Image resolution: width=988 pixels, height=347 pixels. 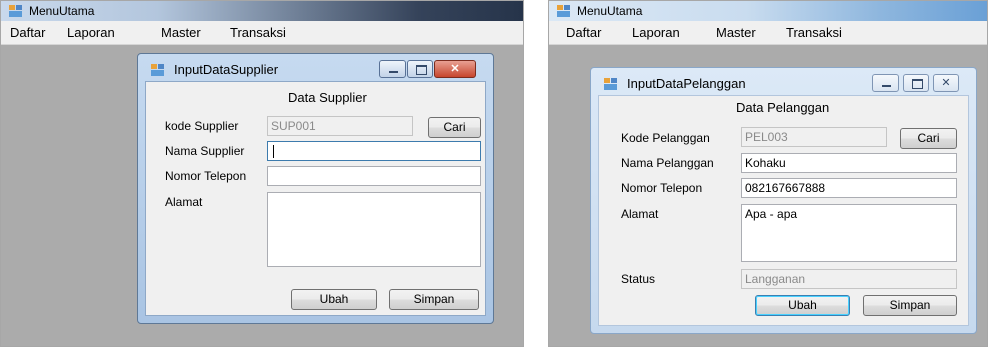 What do you see at coordinates (849, 188) in the screenshot?
I see `nomor-telepon-field: 082167667888` at bounding box center [849, 188].